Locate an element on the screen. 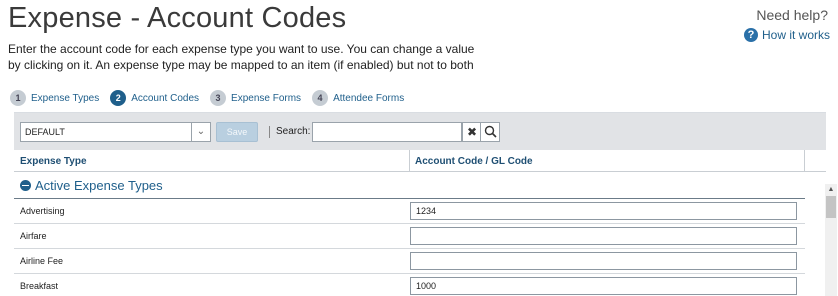 The height and width of the screenshot is (296, 838). step-number: 1 is located at coordinates (18, 98).